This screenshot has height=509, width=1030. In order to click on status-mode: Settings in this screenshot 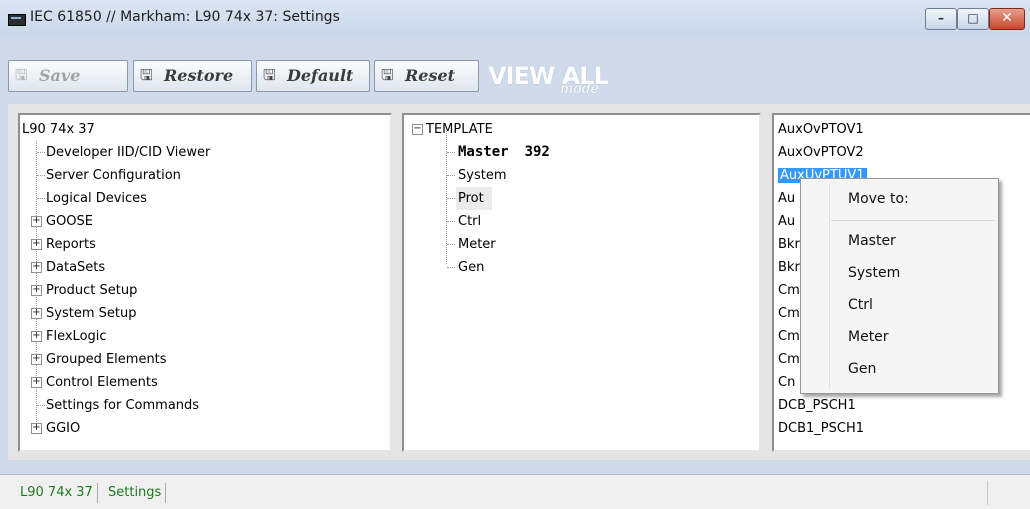, I will do `click(135, 493)`.